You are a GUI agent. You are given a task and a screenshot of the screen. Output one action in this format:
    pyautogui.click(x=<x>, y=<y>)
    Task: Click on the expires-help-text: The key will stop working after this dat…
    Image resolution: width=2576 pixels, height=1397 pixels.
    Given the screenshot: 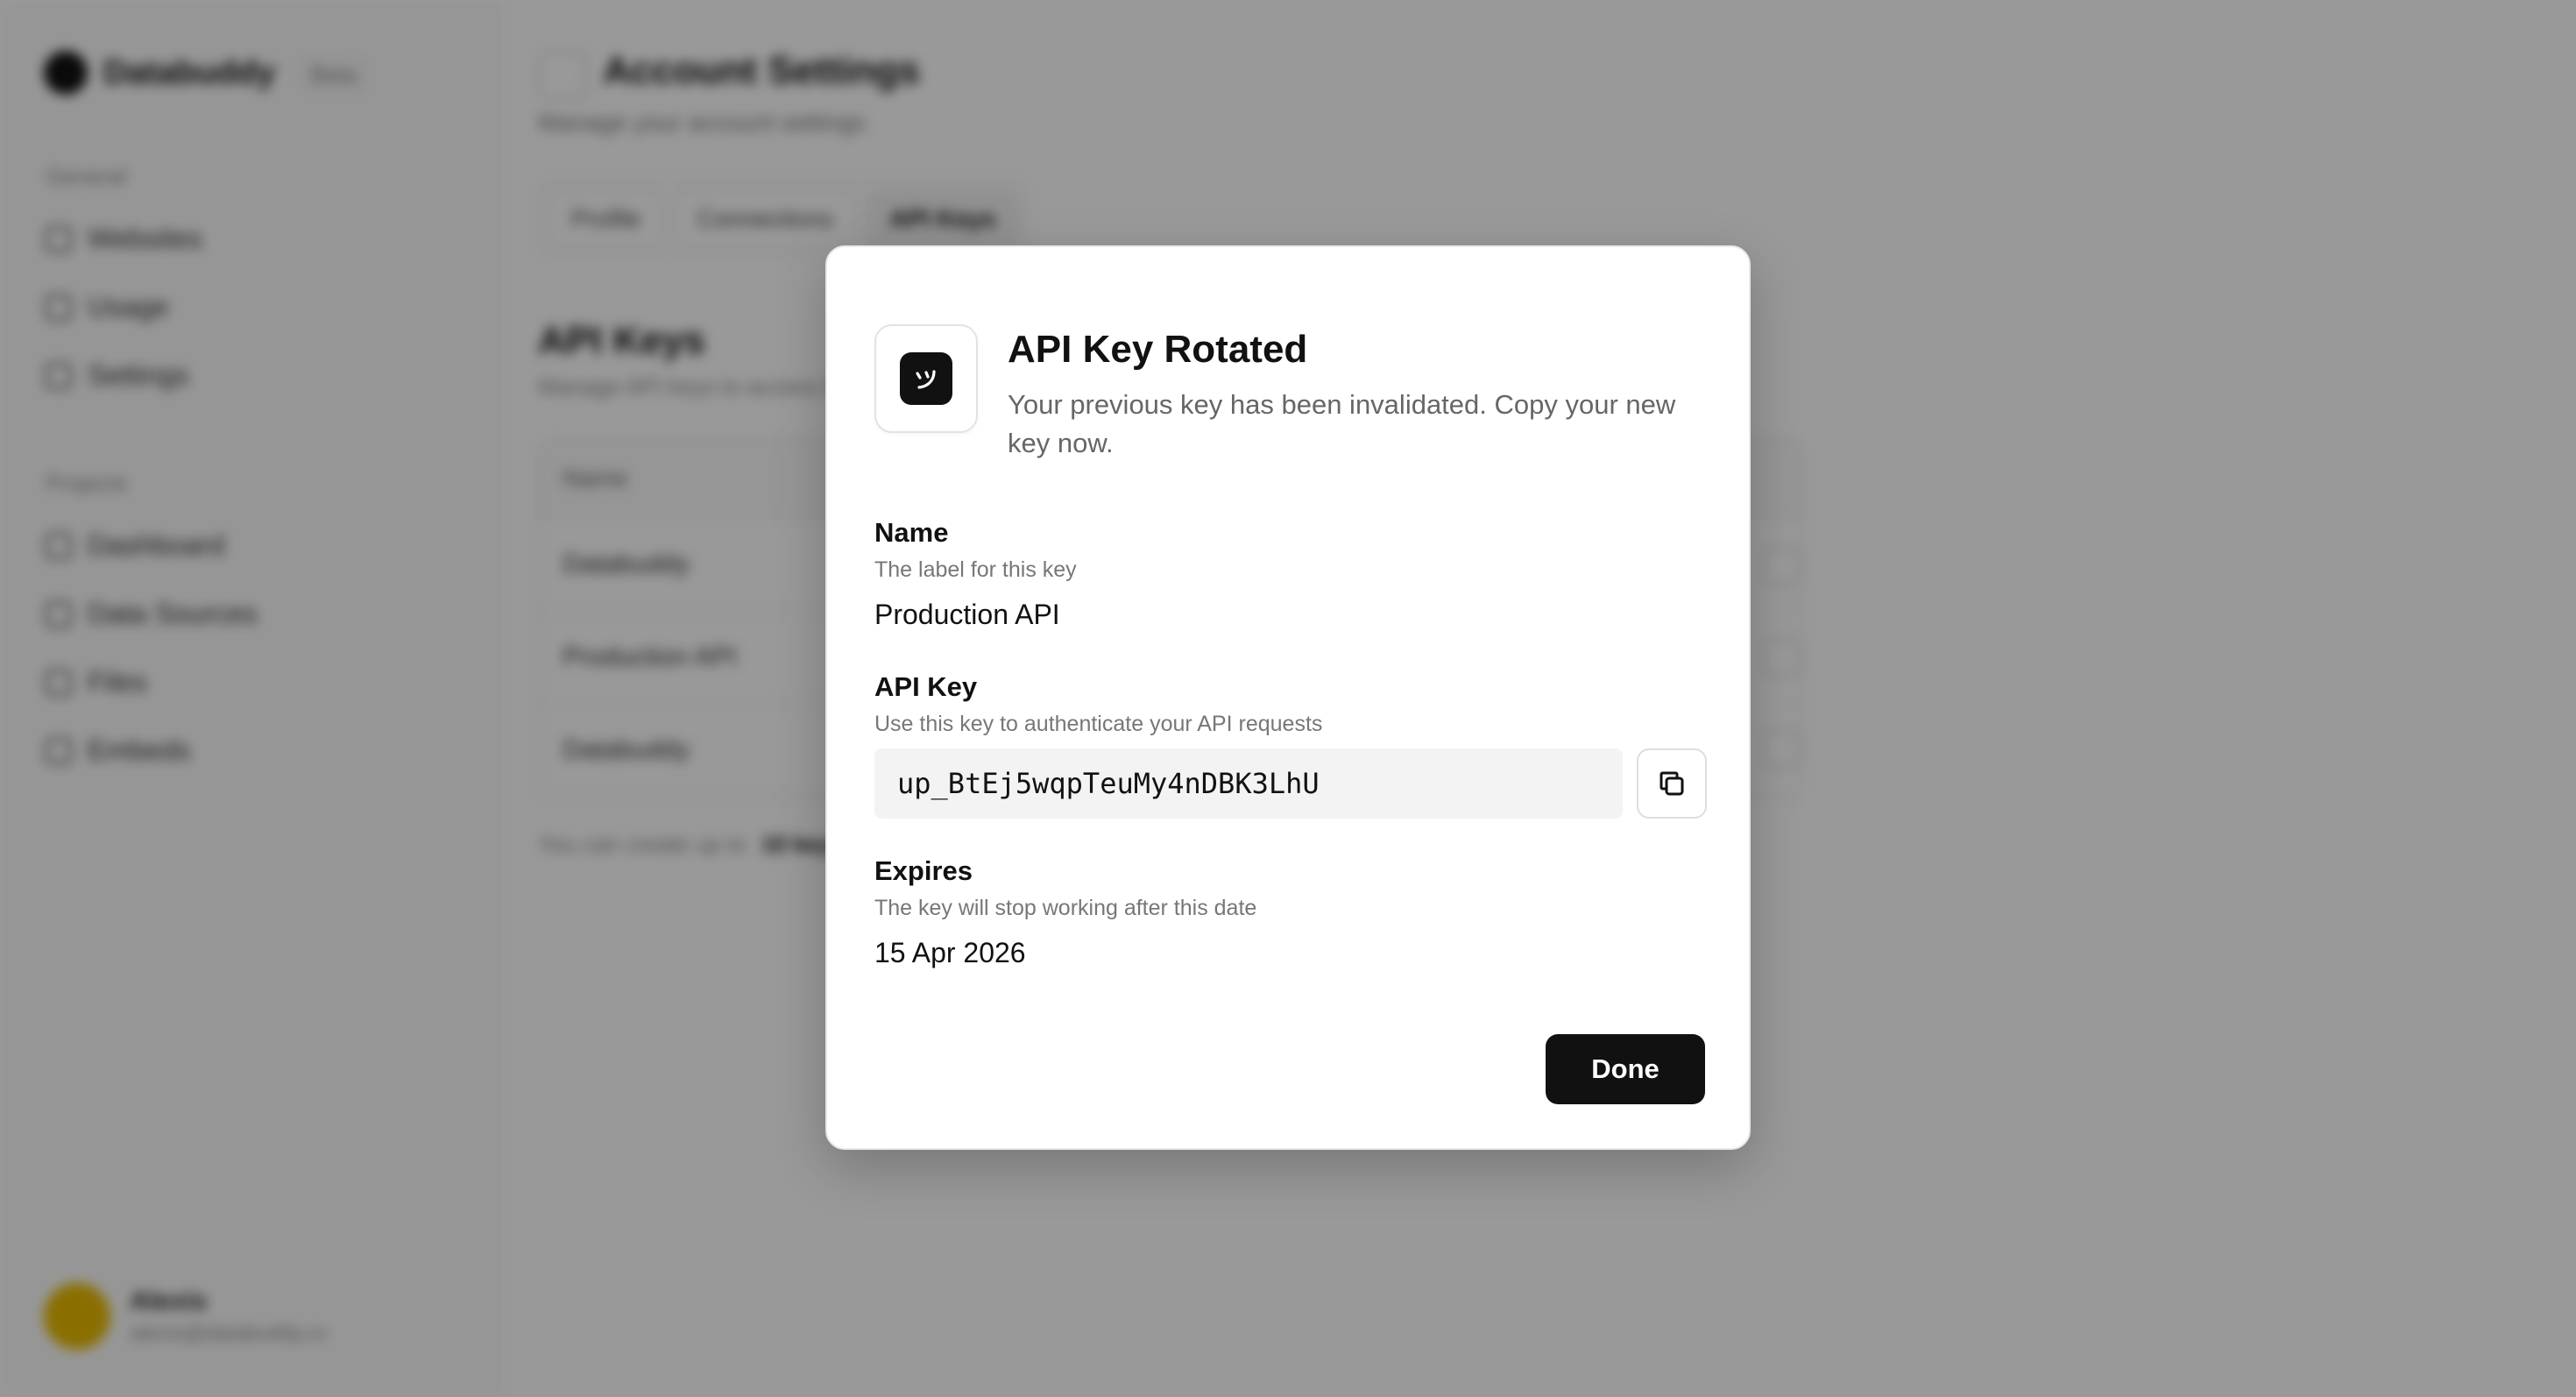 What is the action you would take?
    pyautogui.click(x=1065, y=908)
    